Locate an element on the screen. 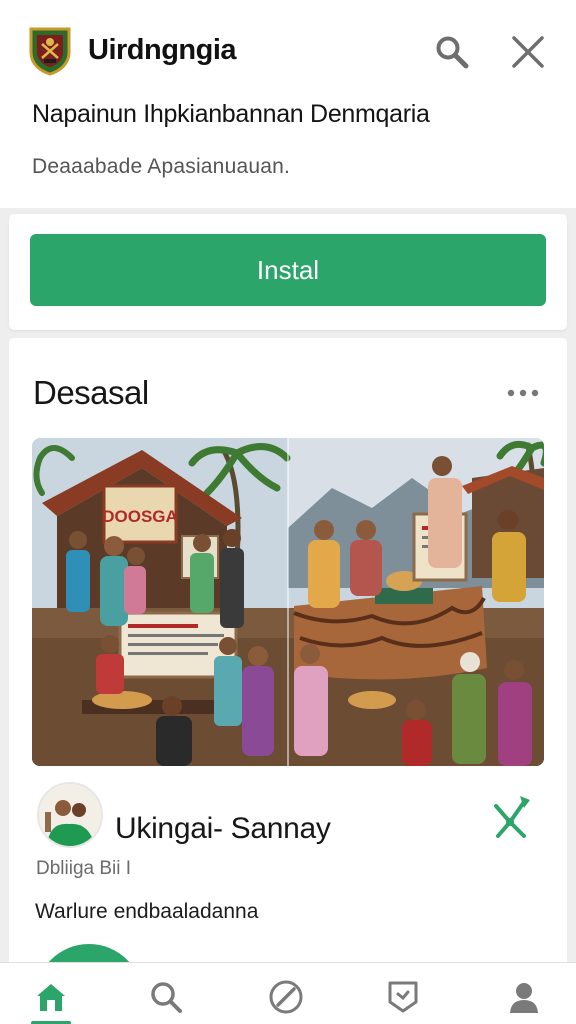 The image size is (576, 1024). close-button is located at coordinates (528, 52).